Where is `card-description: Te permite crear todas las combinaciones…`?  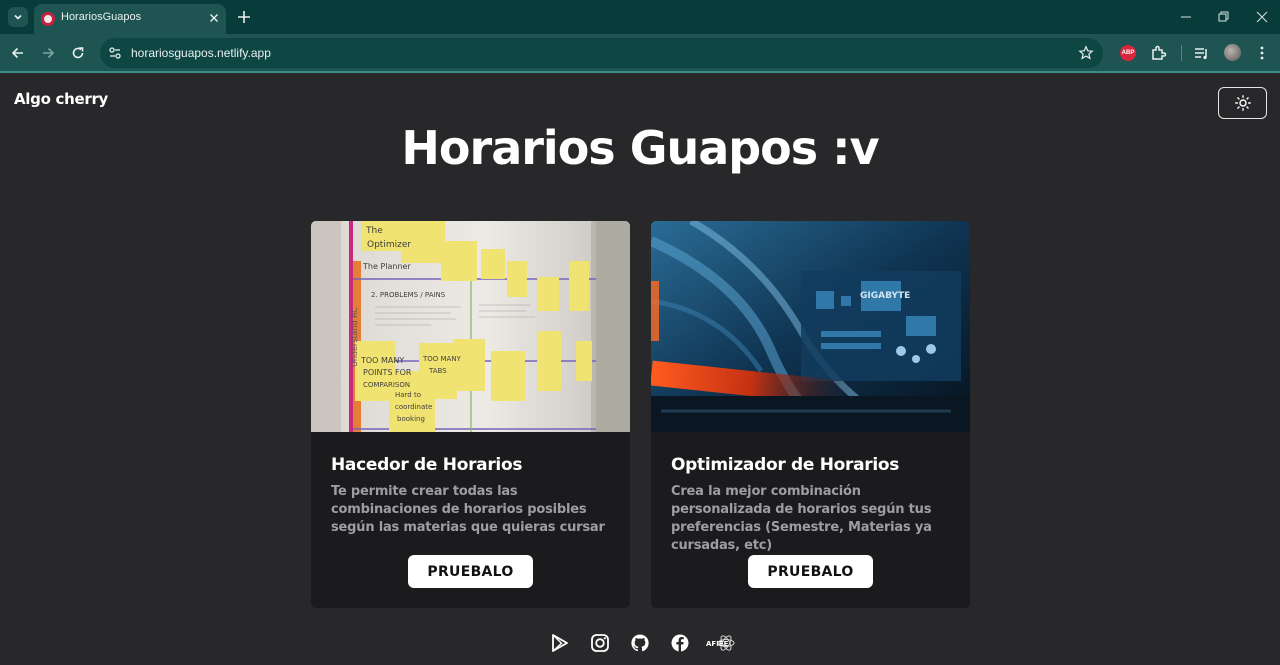 card-description: Te permite crear todas las combinaciones… is located at coordinates (468, 509).